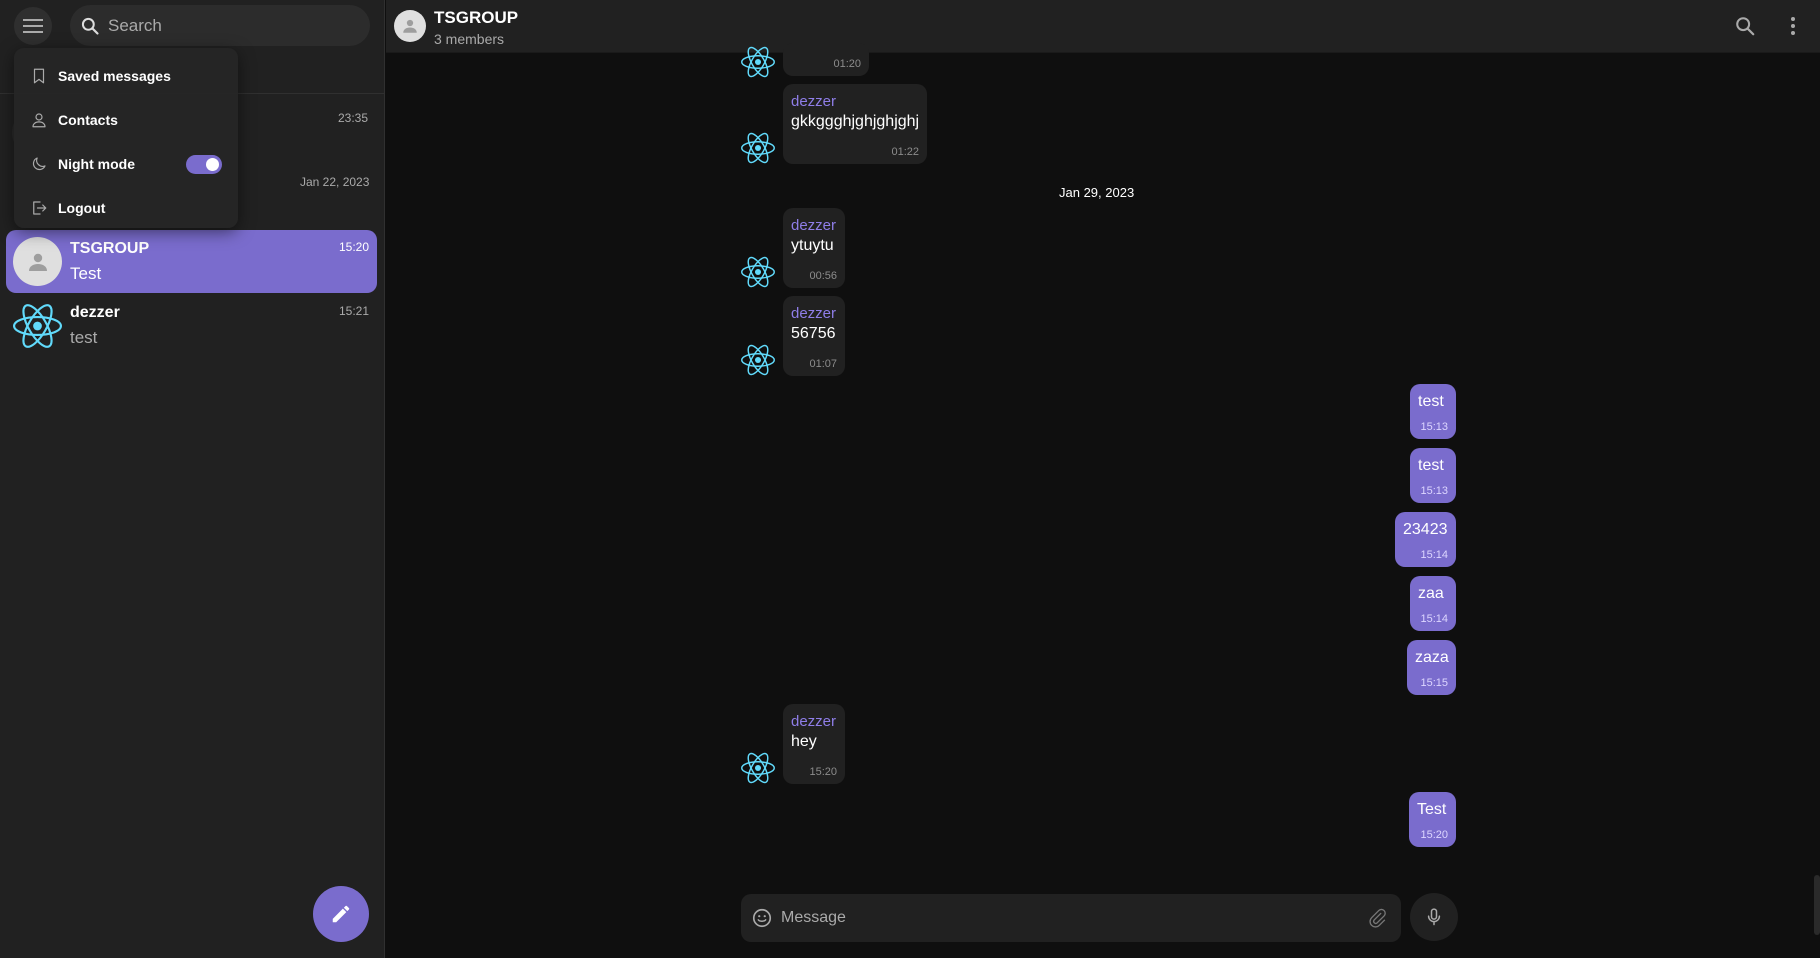 This screenshot has width=1820, height=958. What do you see at coordinates (135, 25) in the screenshot?
I see `search-placeholder: Search` at bounding box center [135, 25].